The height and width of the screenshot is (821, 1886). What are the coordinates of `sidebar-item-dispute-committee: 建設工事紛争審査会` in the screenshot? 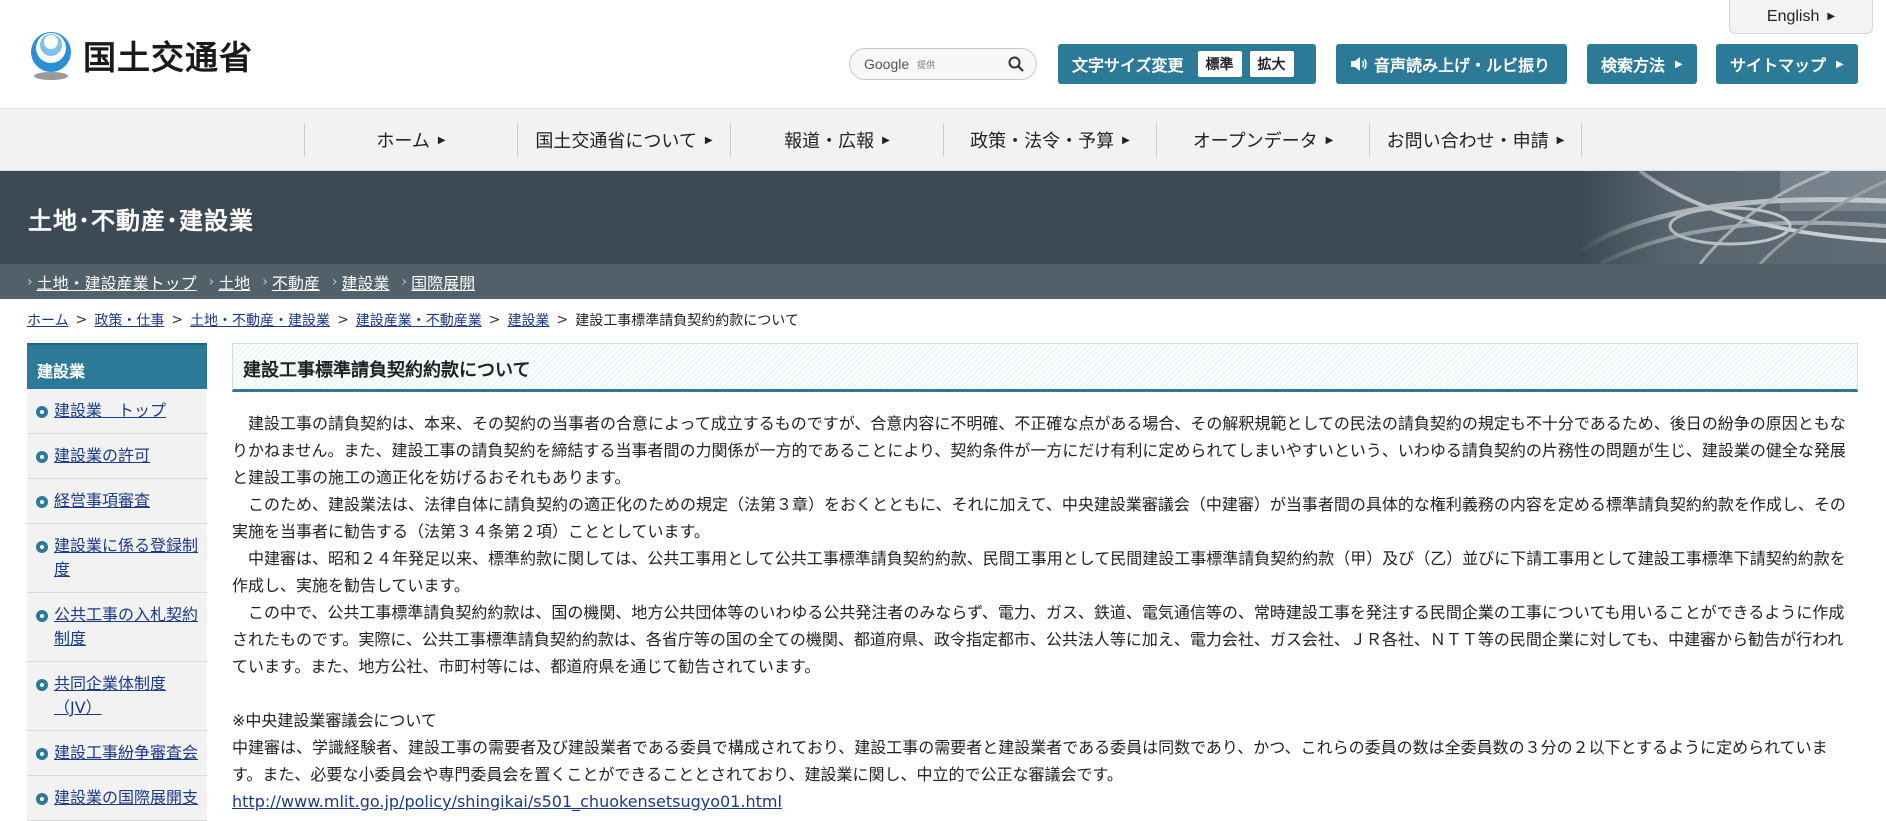 It's located at (117, 753).